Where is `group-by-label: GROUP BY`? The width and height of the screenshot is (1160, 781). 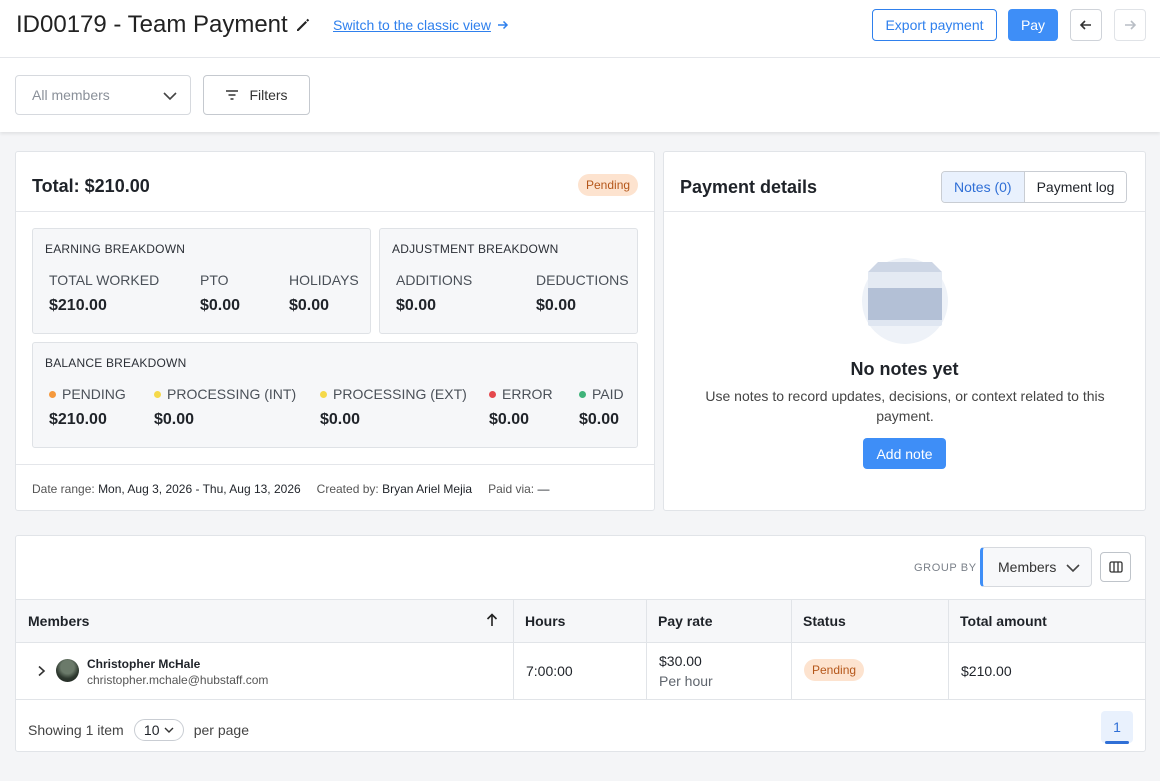
group-by-label: GROUP BY is located at coordinates (945, 568).